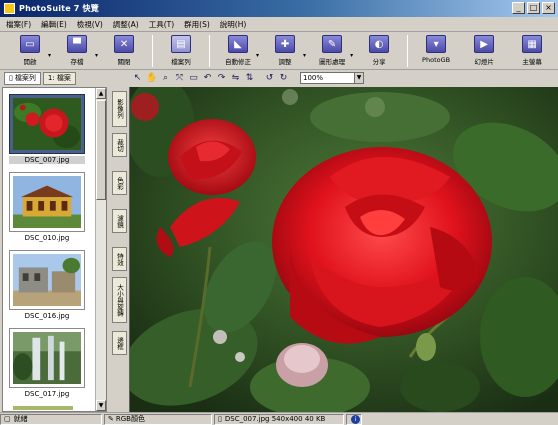 This screenshot has height=425, width=558. I want to click on thumbnail-item: DSC_007.jpg, so click(47, 129).